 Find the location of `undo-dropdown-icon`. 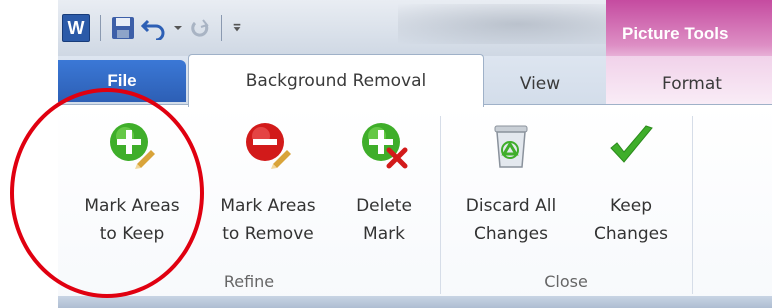

undo-dropdown-icon is located at coordinates (178, 28).